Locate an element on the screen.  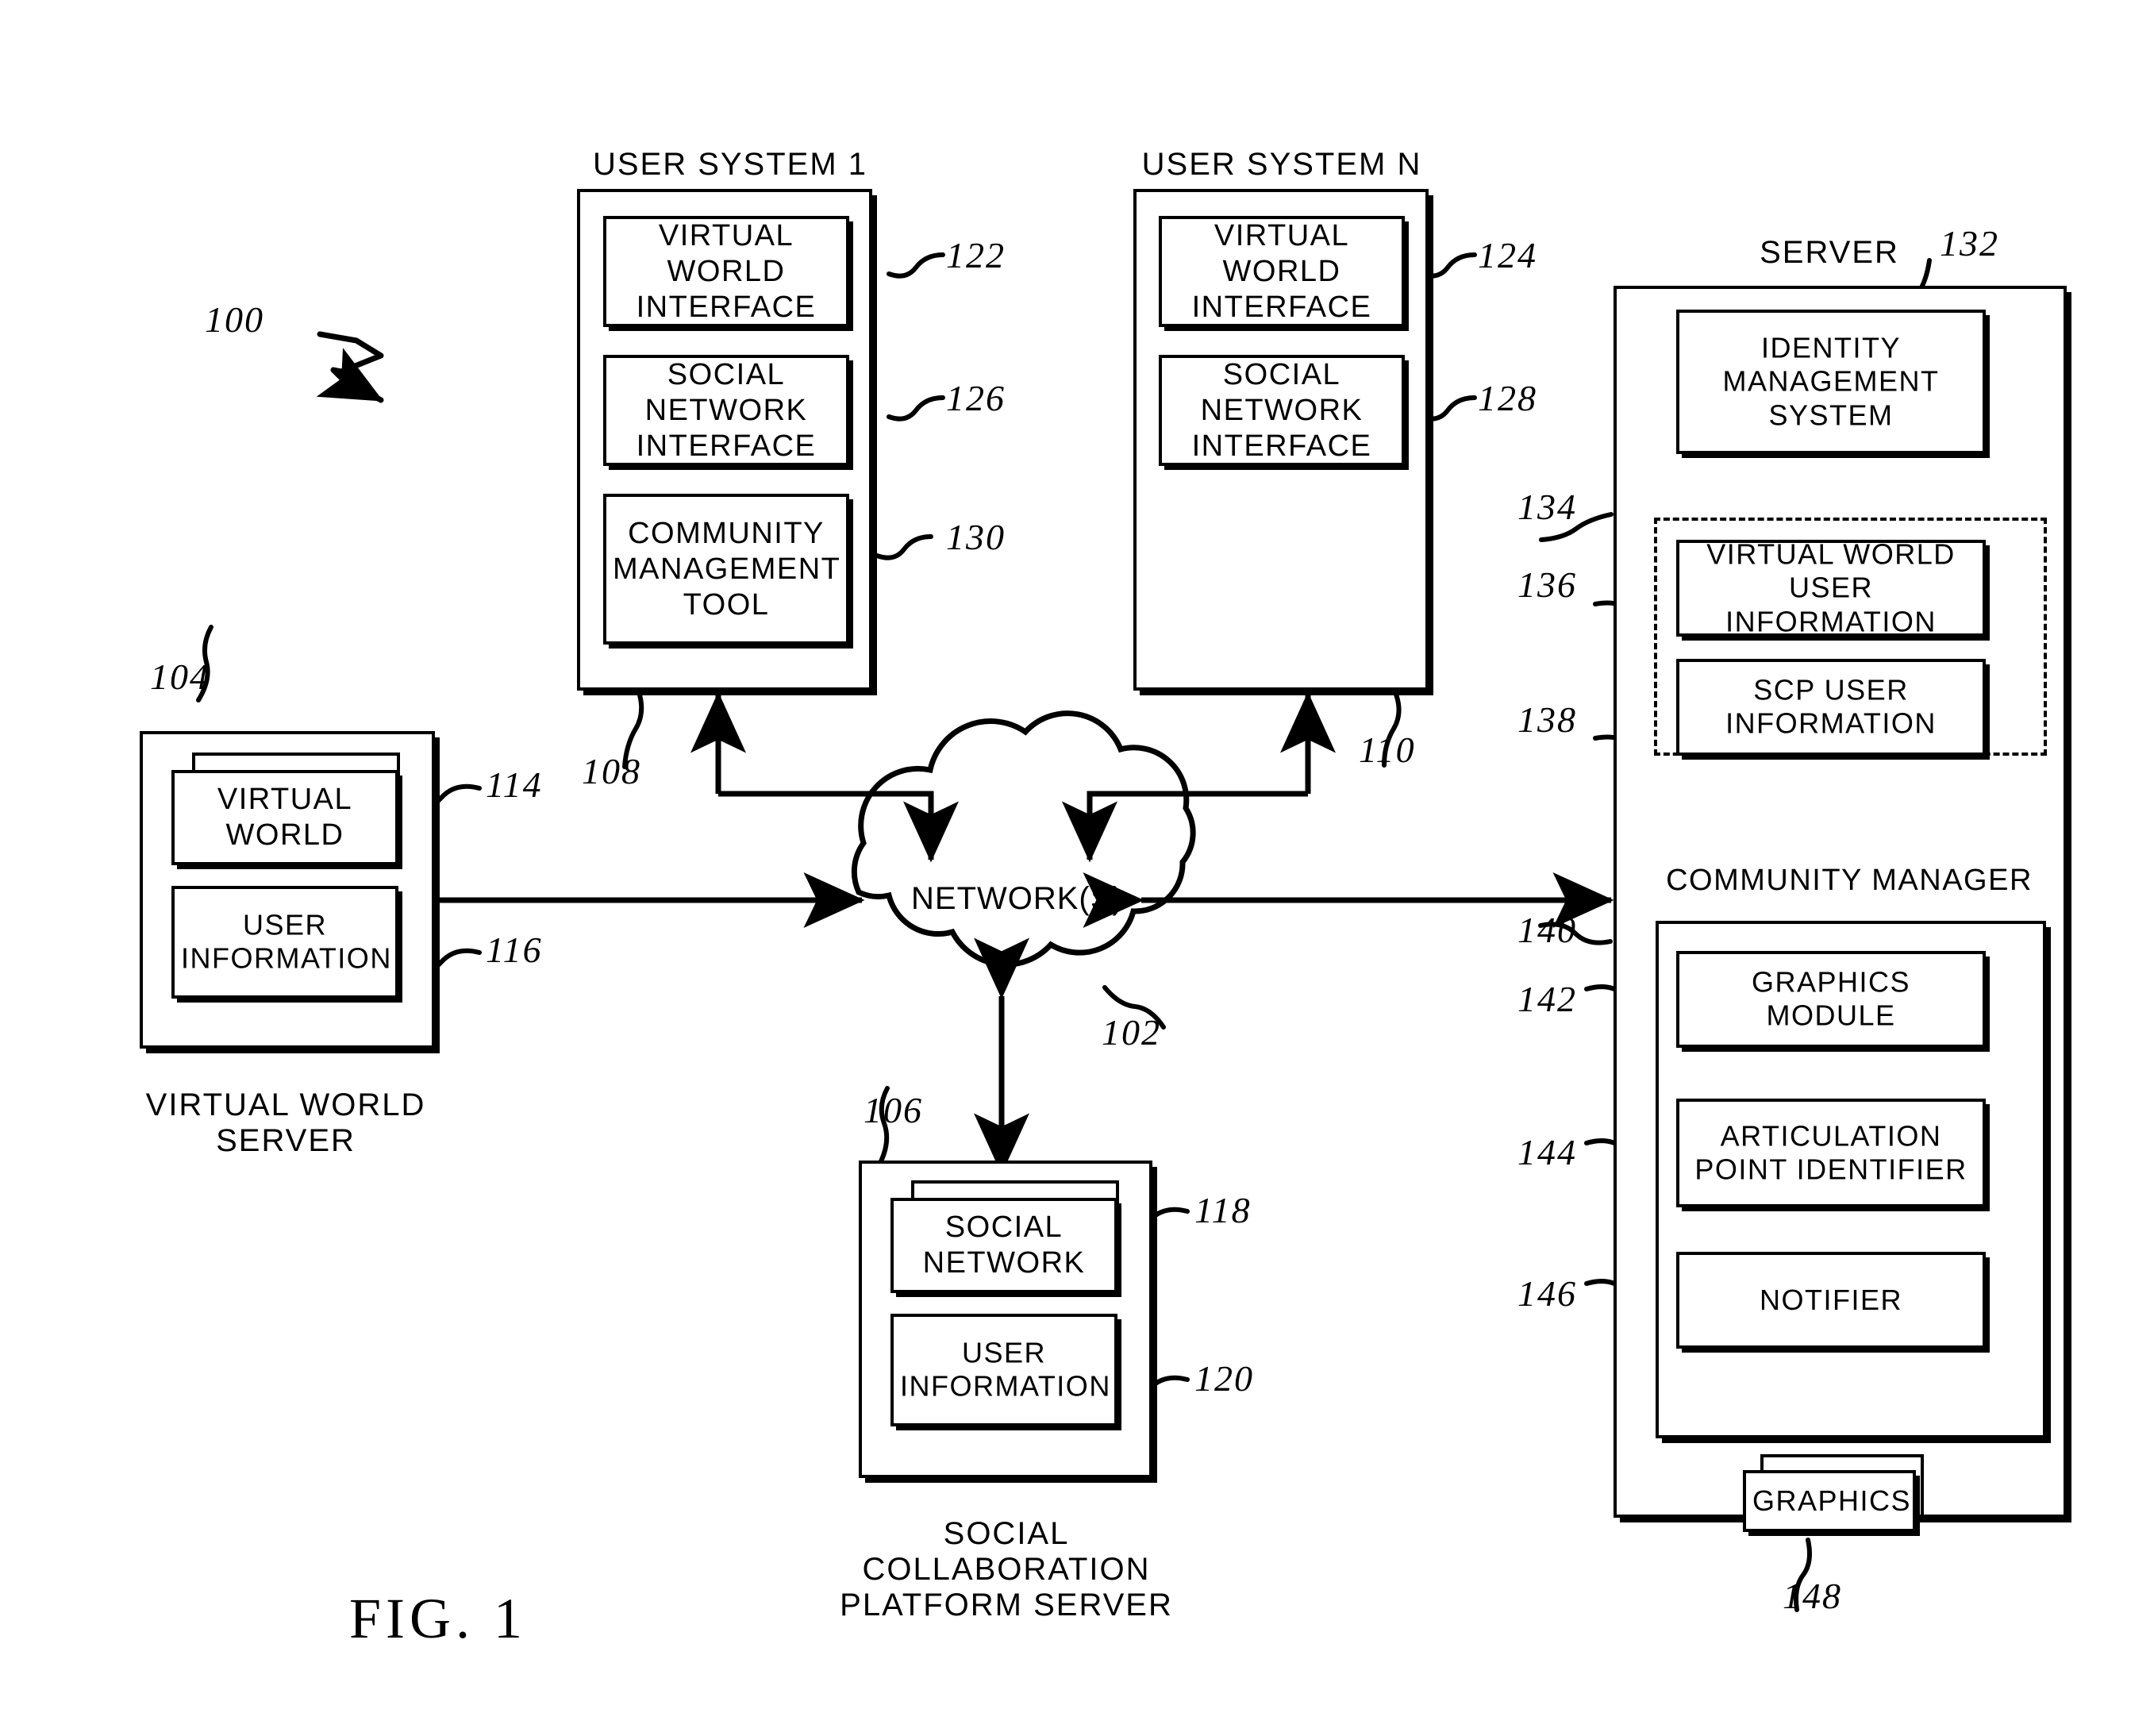
ref-124: 124 is located at coordinates (1507, 255).